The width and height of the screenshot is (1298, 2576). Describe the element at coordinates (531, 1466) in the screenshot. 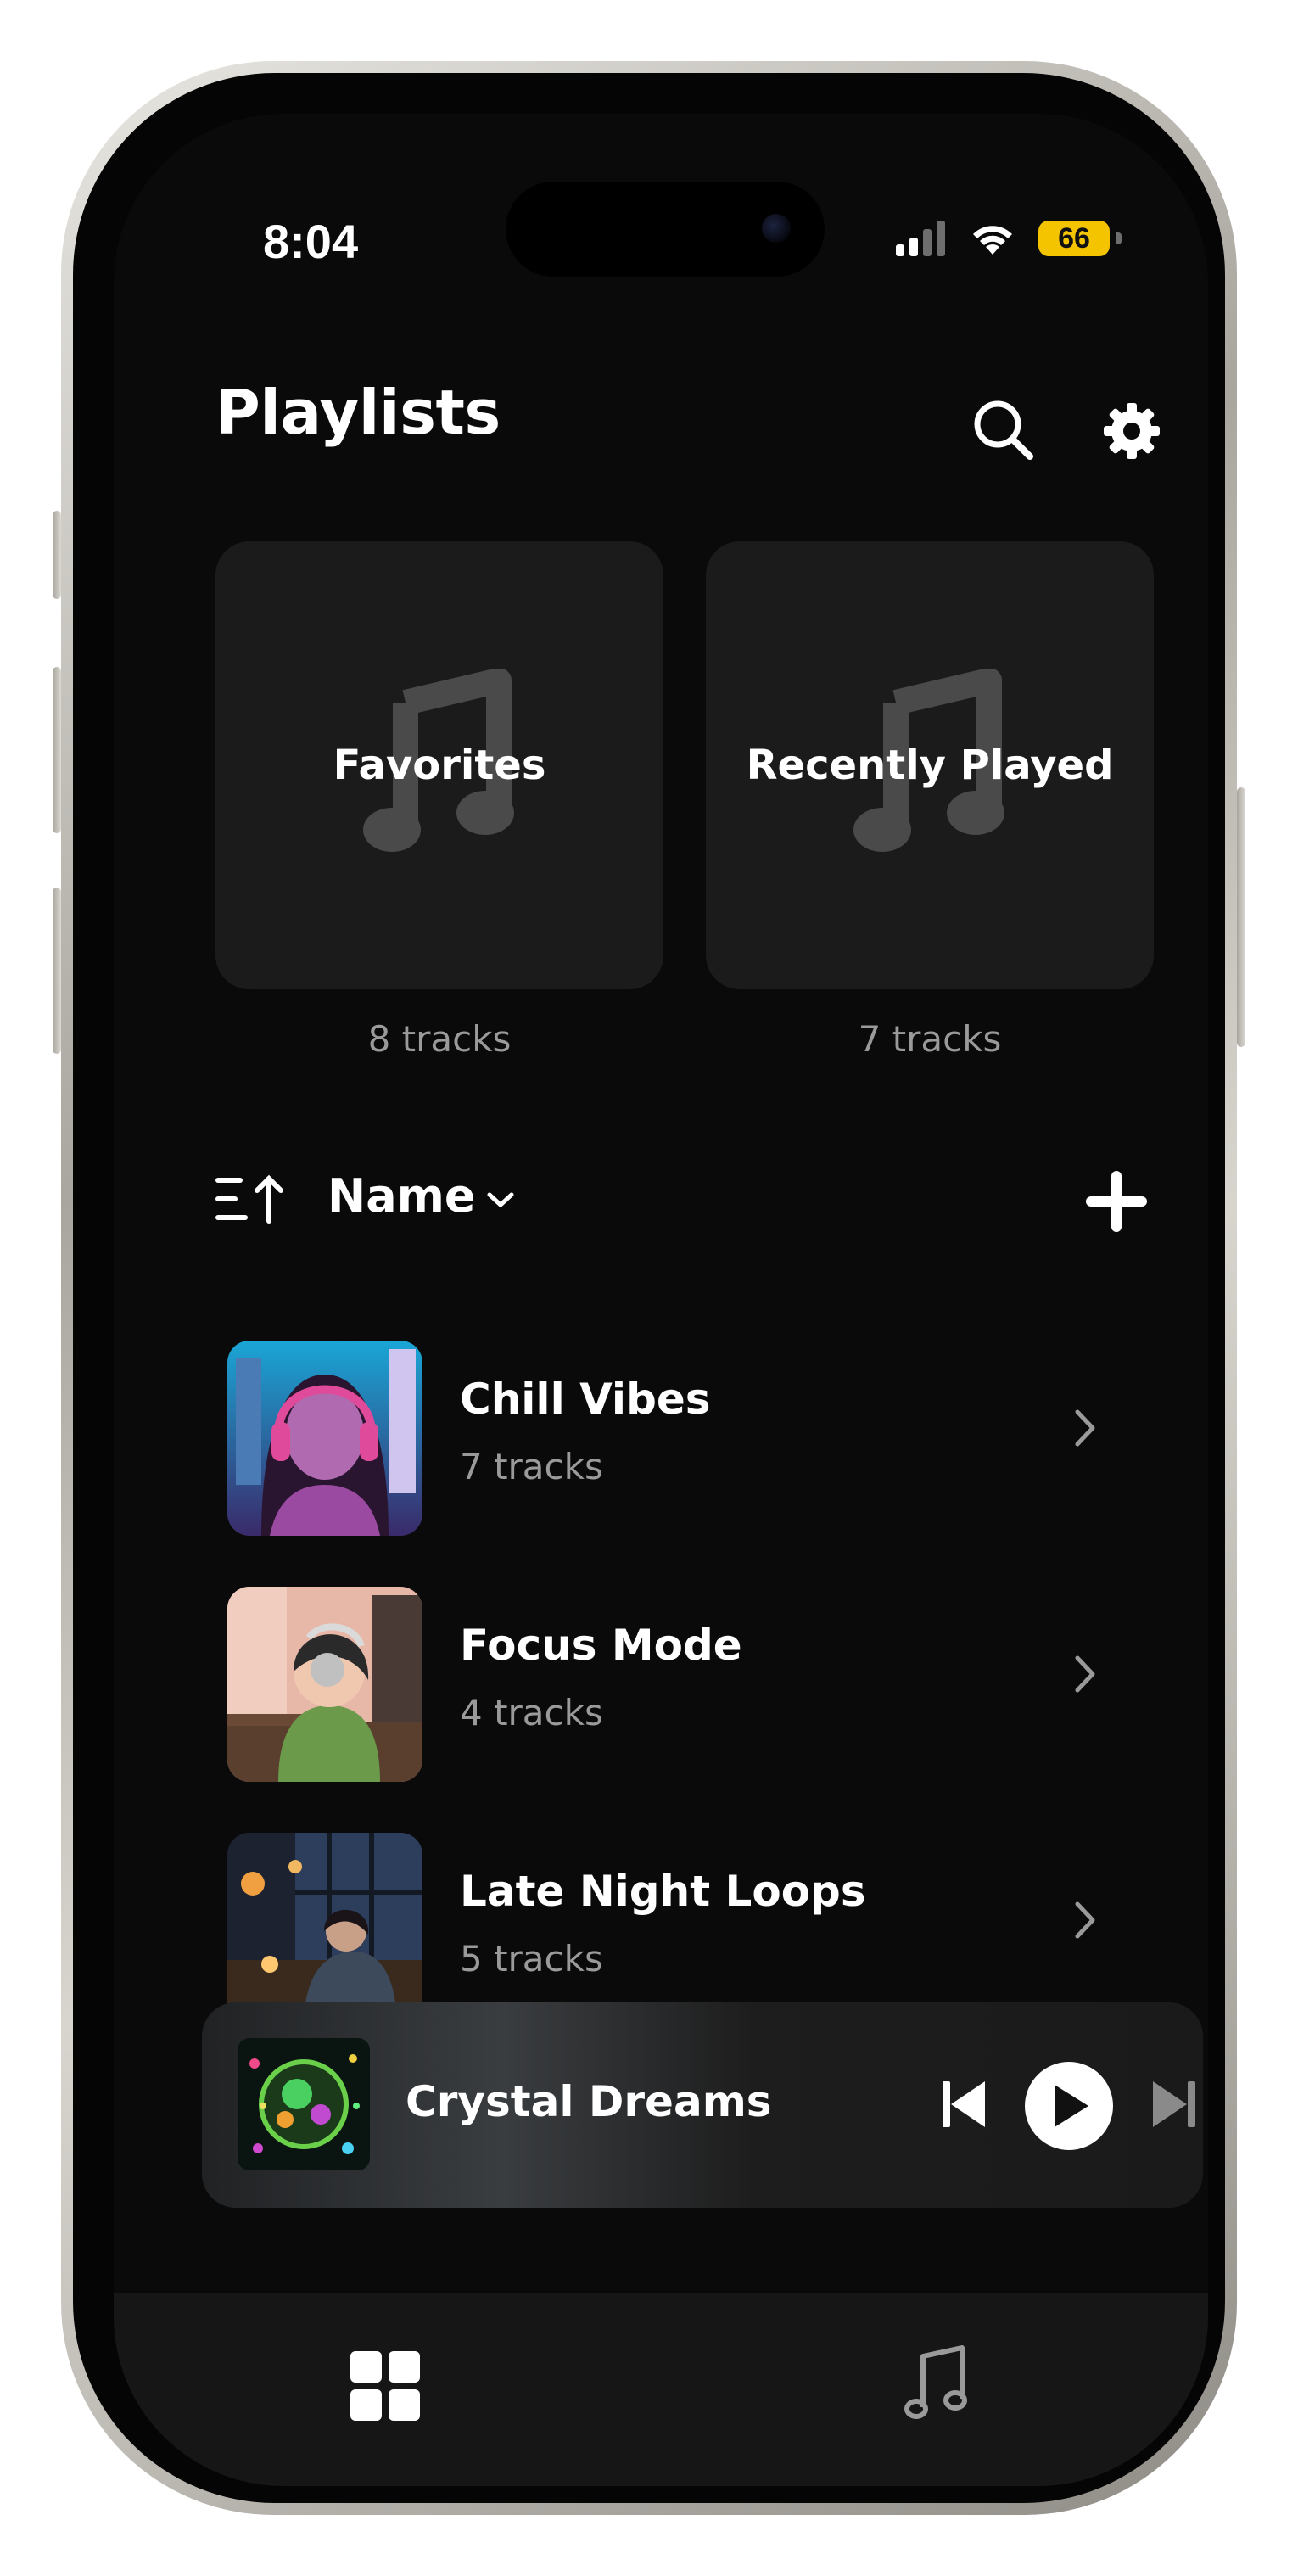

I see `playlist-track-count: 7 tracks` at that location.